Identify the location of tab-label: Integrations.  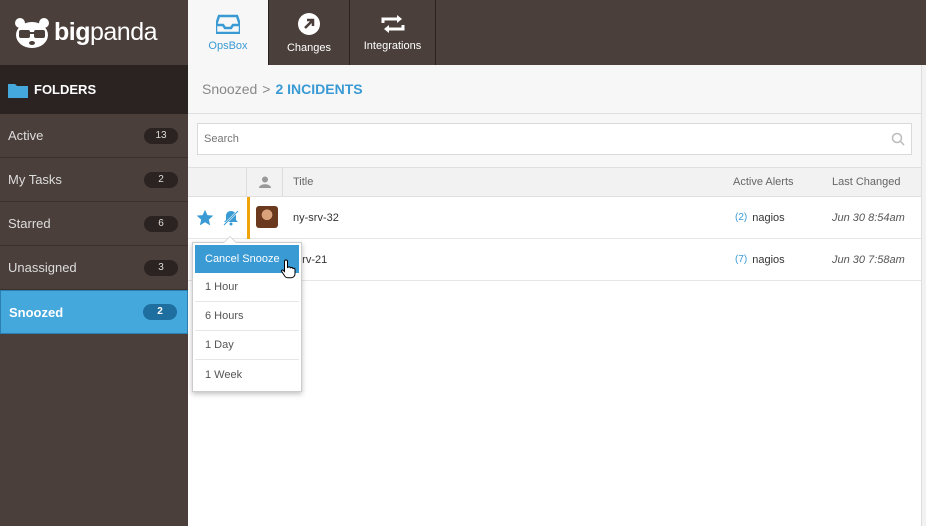
(392, 45).